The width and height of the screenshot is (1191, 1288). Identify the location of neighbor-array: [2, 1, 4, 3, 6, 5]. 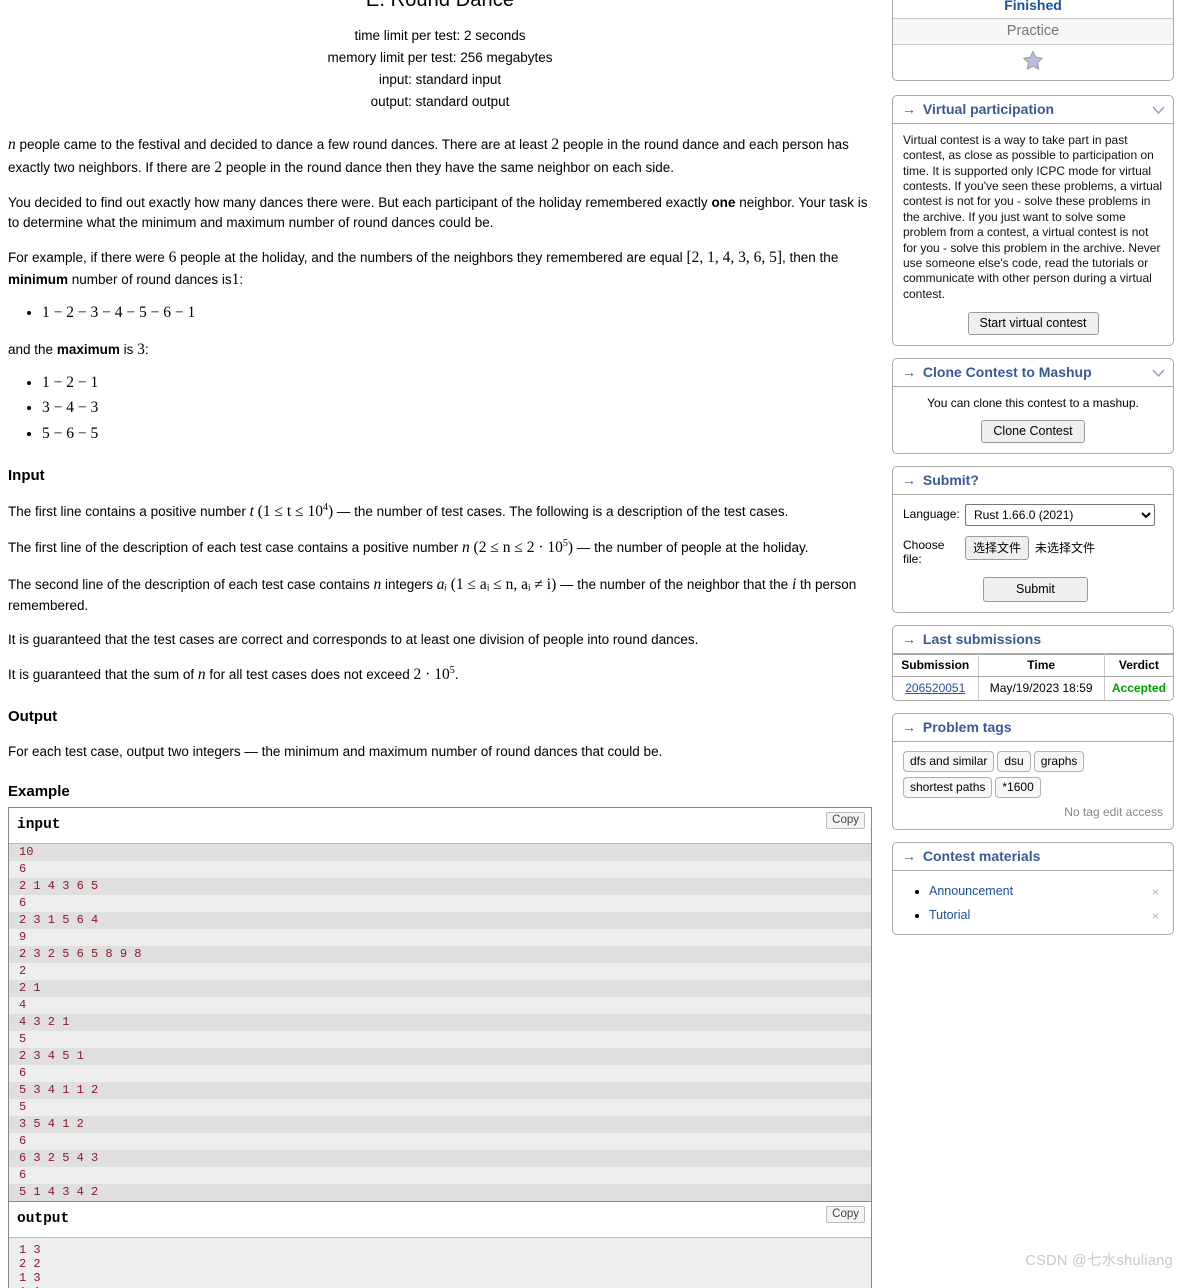
(734, 257).